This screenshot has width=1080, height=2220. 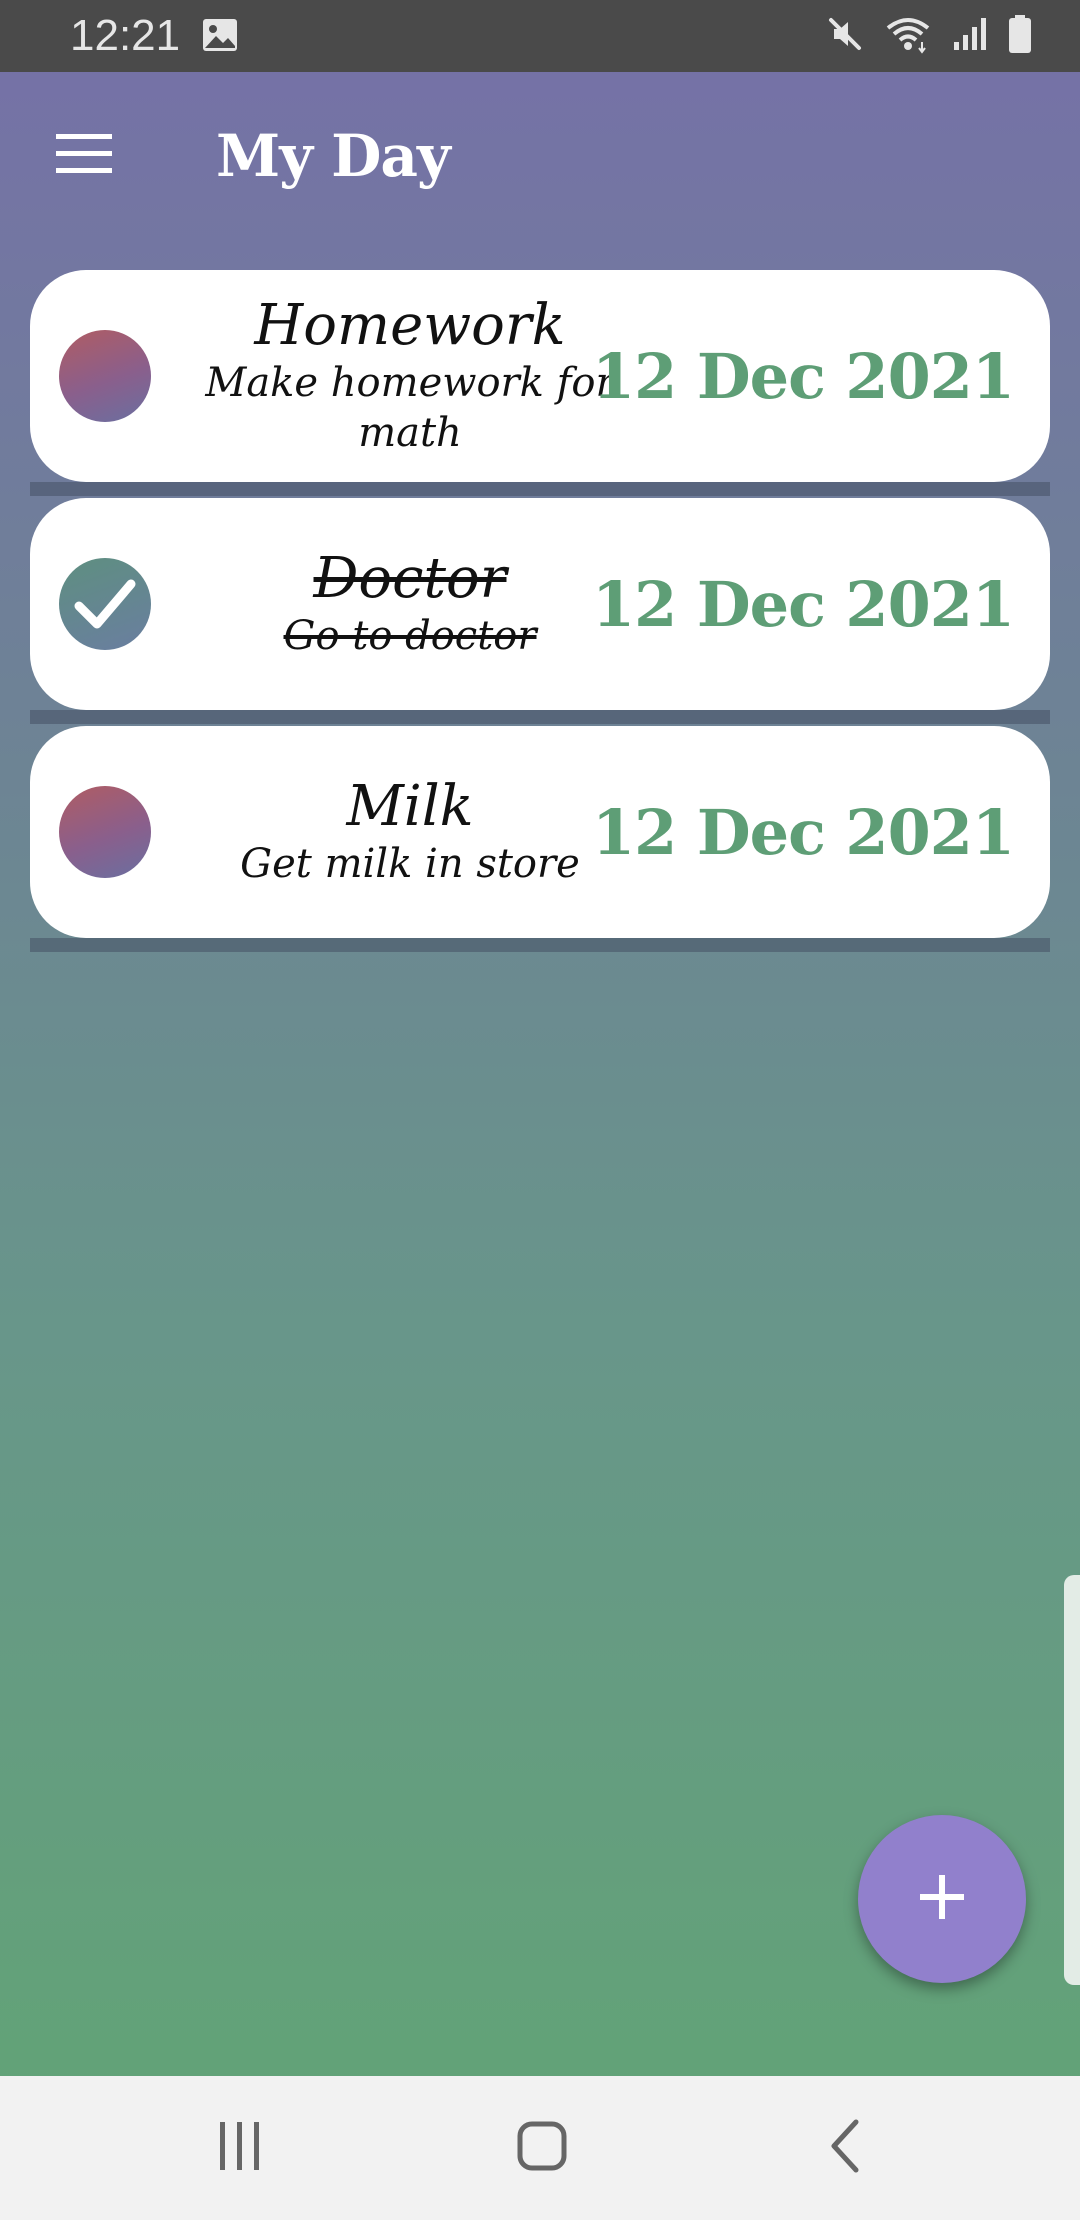 I want to click on recent-apps-icon, so click(x=240, y=2148).